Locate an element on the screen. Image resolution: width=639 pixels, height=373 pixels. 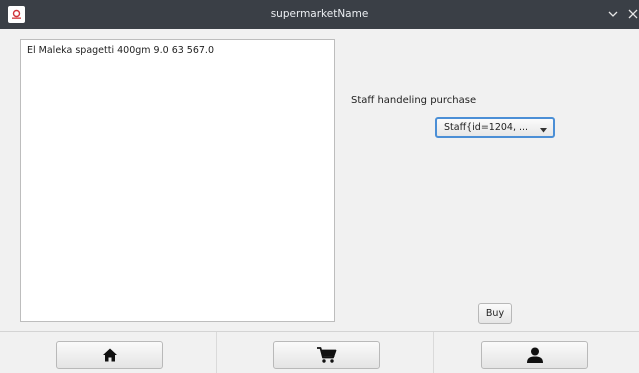
minimize-icon is located at coordinates (613, 14).